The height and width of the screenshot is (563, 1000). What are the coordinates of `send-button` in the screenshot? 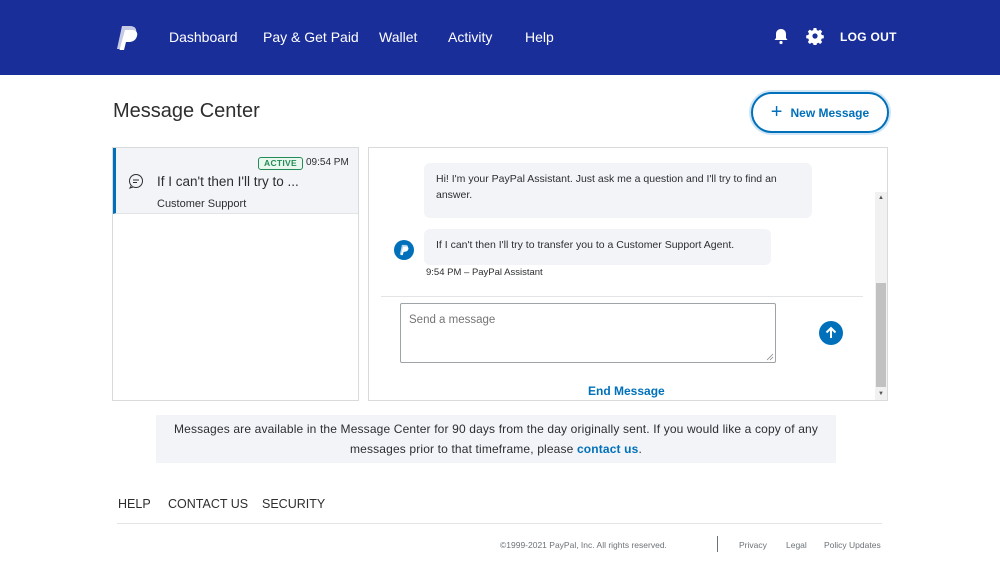 It's located at (831, 333).